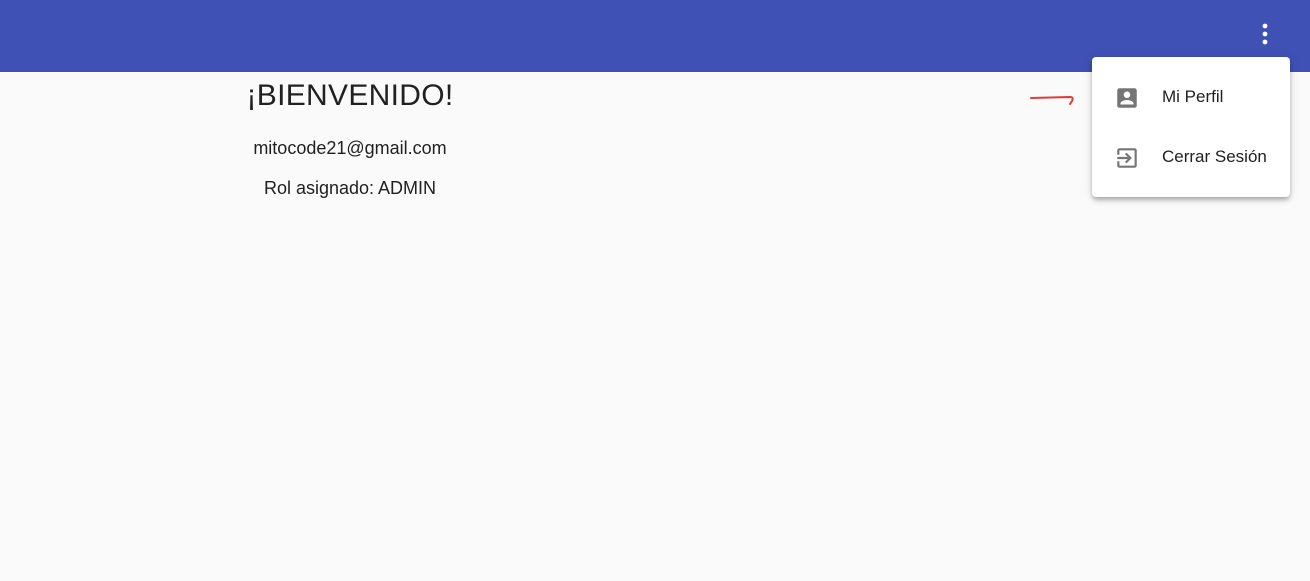 This screenshot has height=581, width=1310. Describe the element at coordinates (350, 148) in the screenshot. I see `user-email: mitocode21@gmail.com` at that location.